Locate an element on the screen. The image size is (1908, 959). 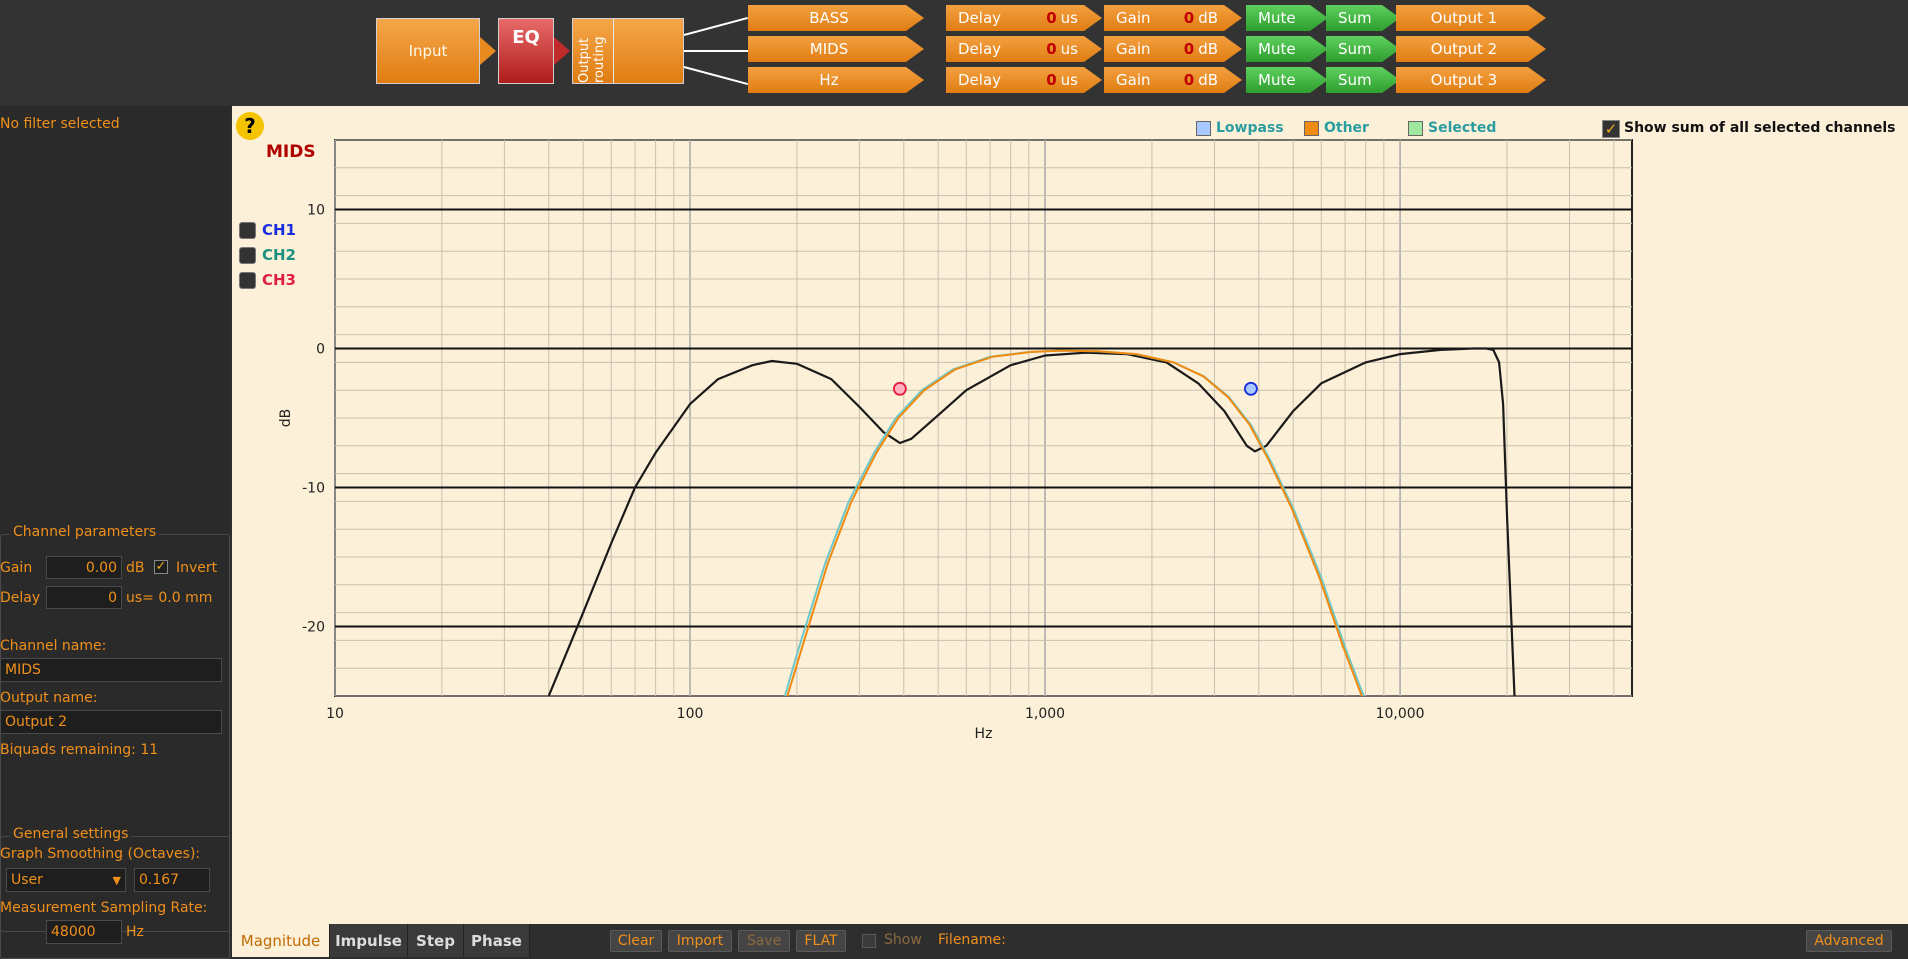
gain-input: 0.00 is located at coordinates (84, 567).